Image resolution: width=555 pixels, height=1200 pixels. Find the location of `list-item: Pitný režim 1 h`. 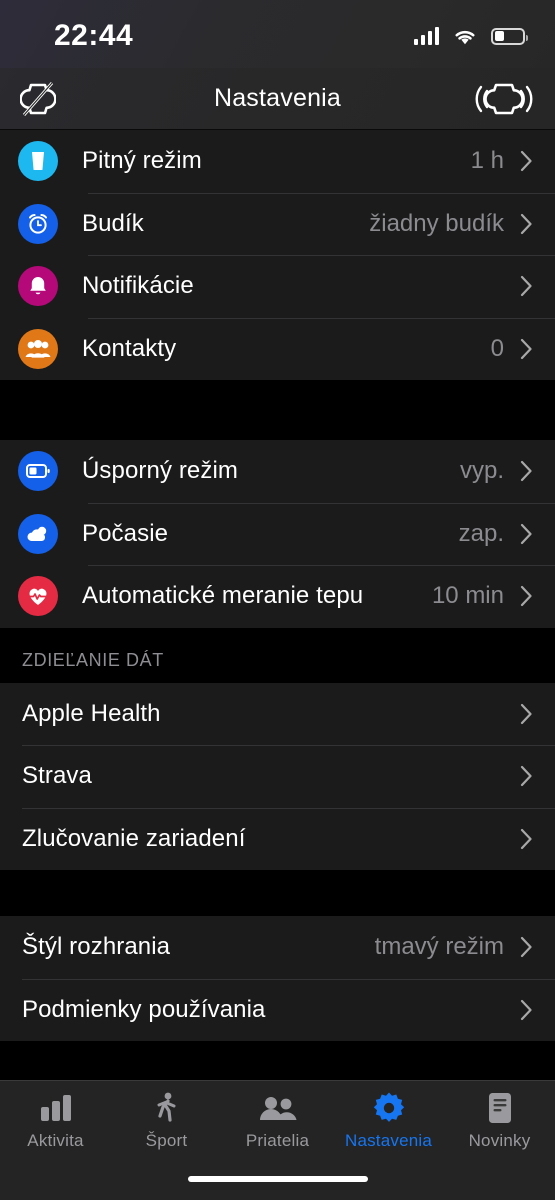

list-item: Pitný režim 1 h is located at coordinates (277, 161).